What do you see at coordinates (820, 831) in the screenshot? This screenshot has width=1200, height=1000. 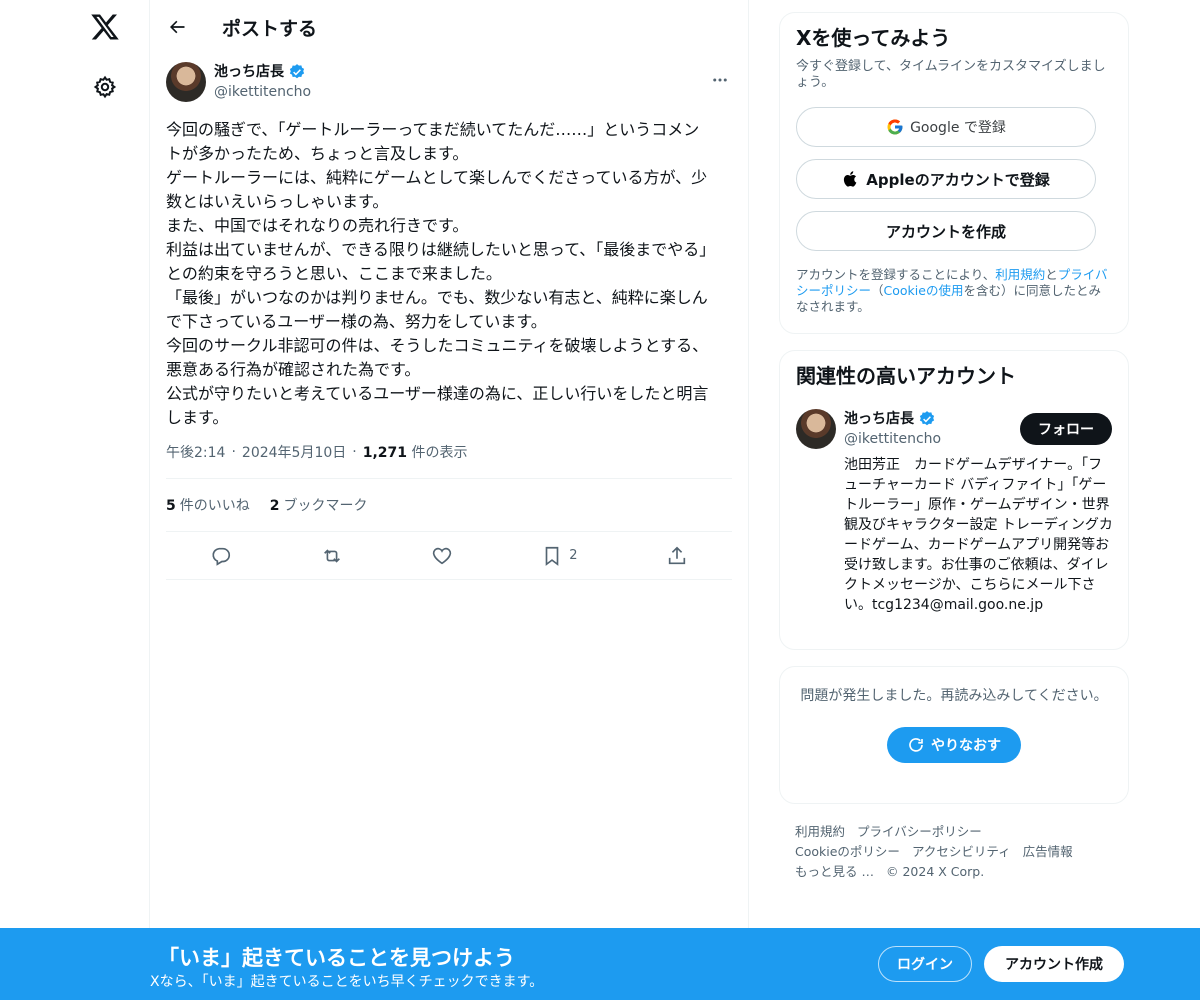 I see `footer-terms-link: 利用規約` at bounding box center [820, 831].